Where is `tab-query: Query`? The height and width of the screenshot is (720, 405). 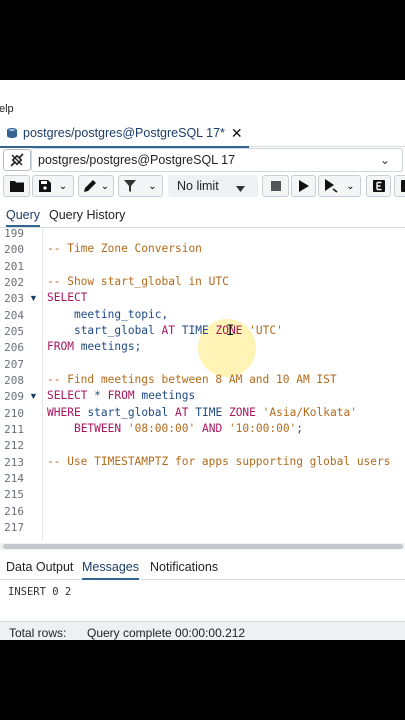
tab-query: Query is located at coordinates (23, 217).